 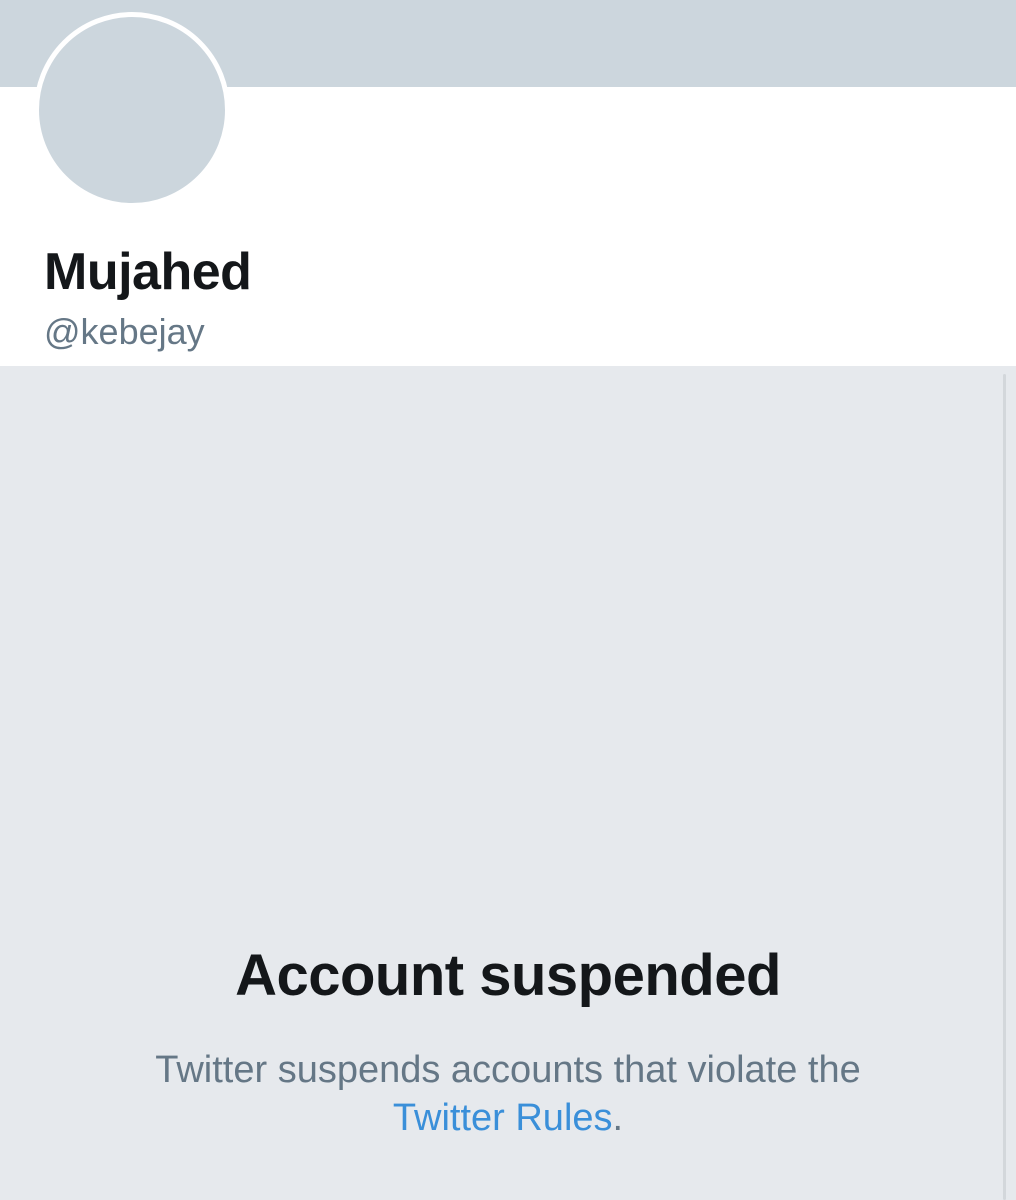 I want to click on suspended-title: Account suspended, so click(x=508, y=975).